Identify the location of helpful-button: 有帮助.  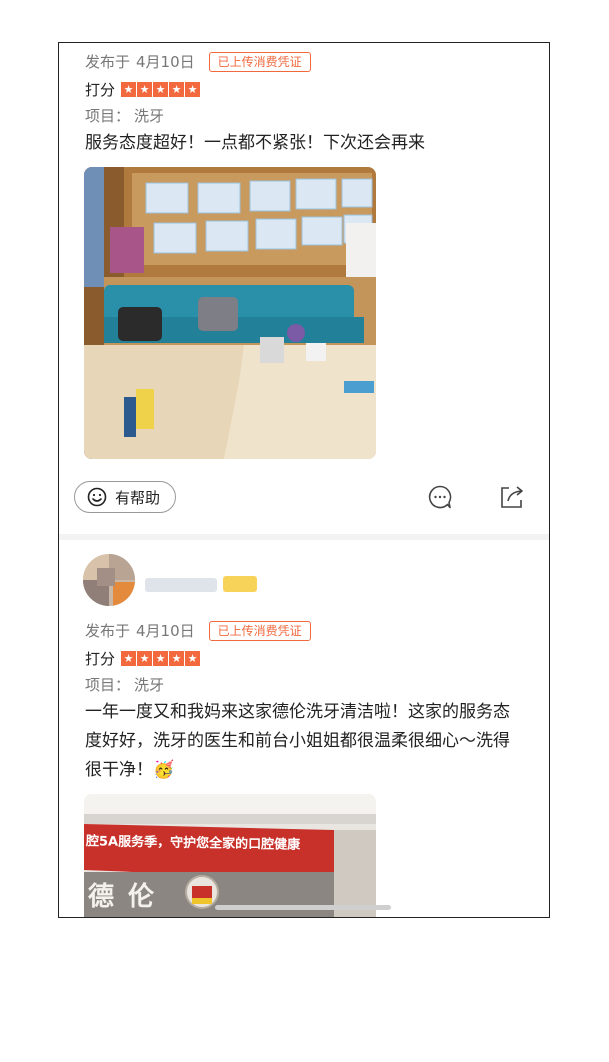
(125, 497).